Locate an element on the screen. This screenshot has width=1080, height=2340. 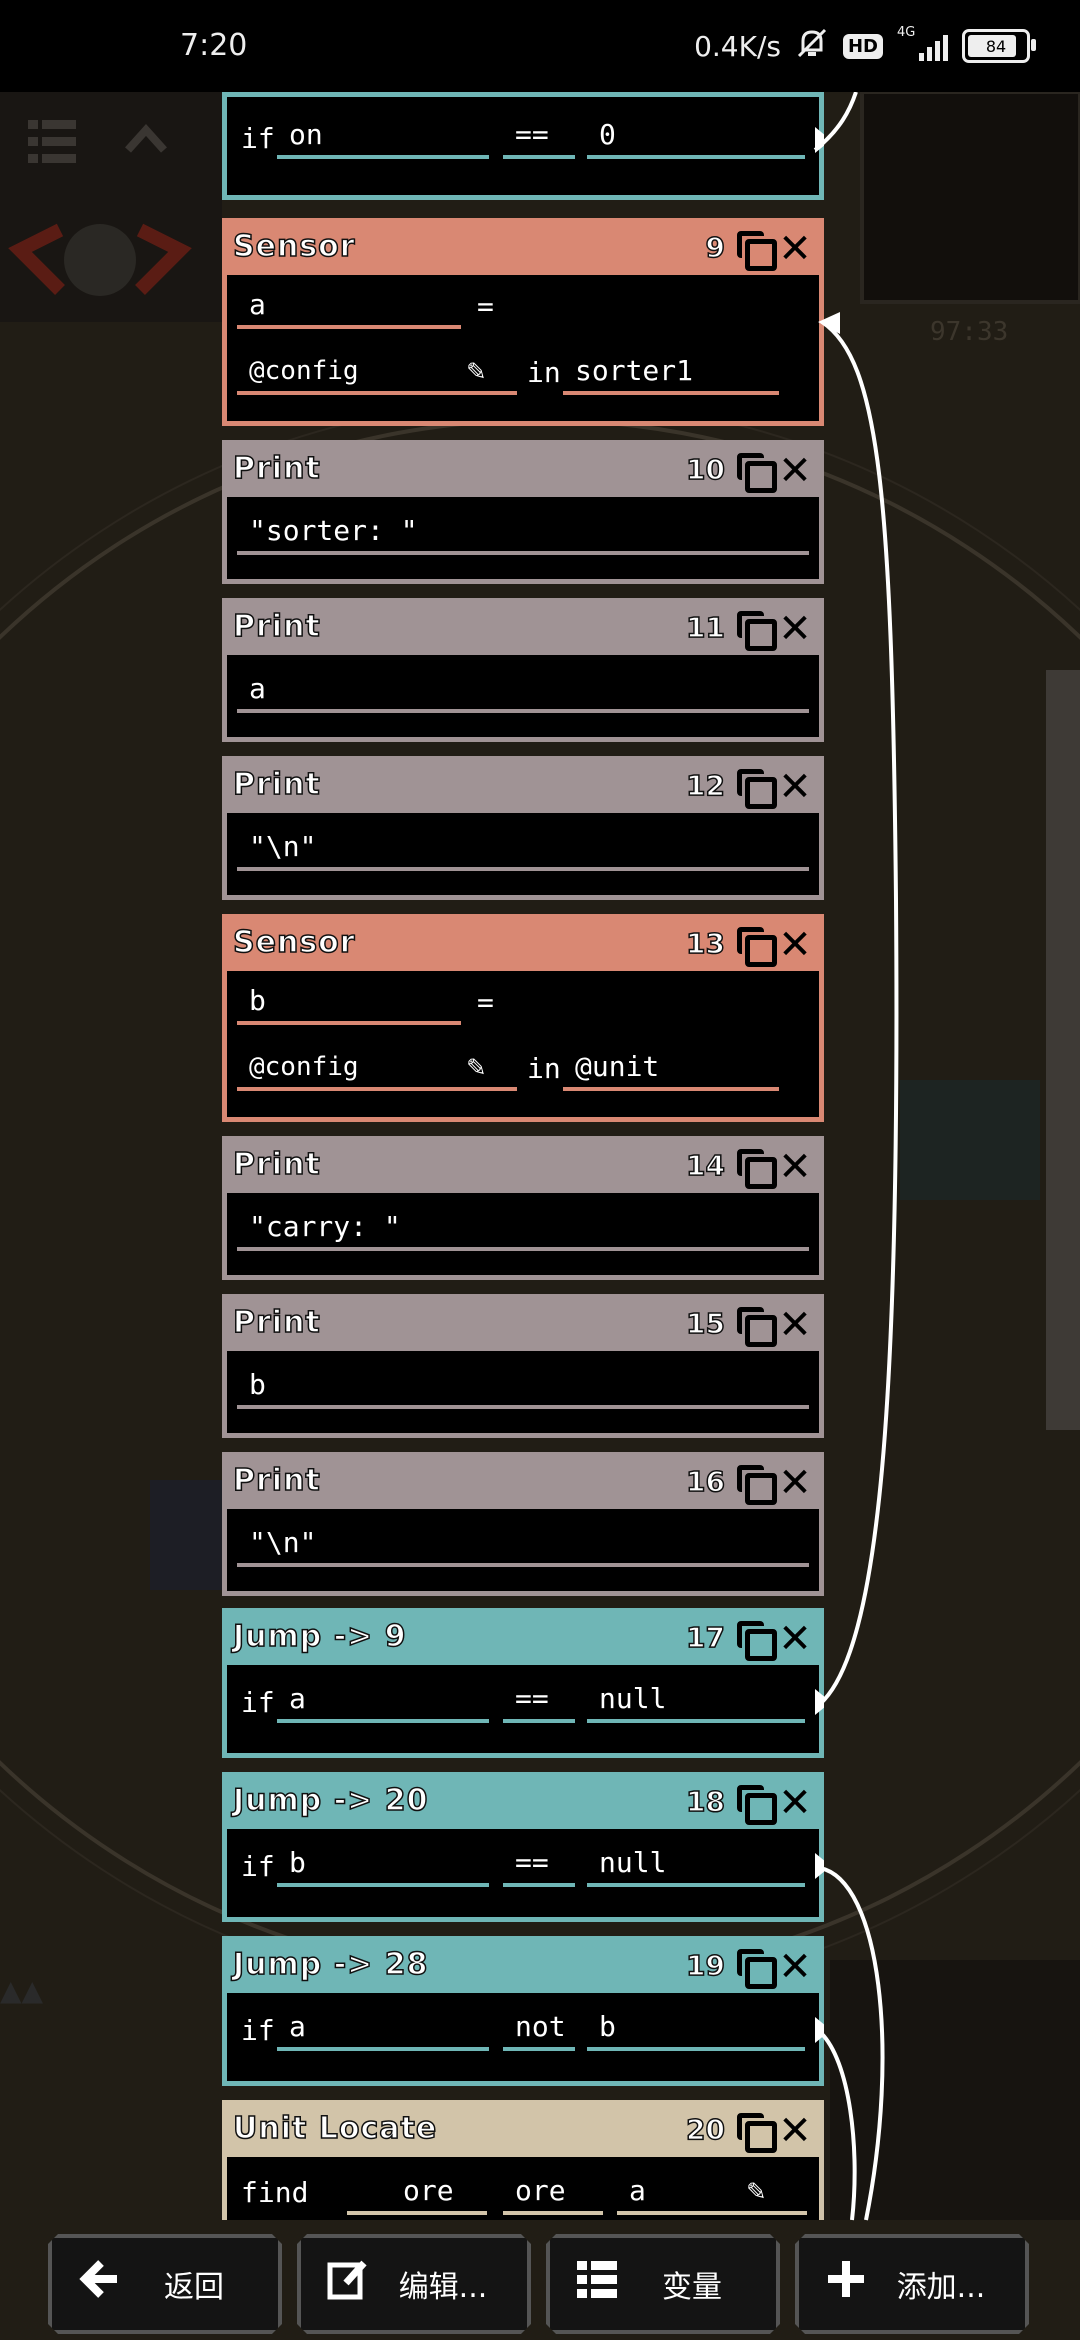
instruction-header: Print 10 ✕ is located at coordinates (523, 471).